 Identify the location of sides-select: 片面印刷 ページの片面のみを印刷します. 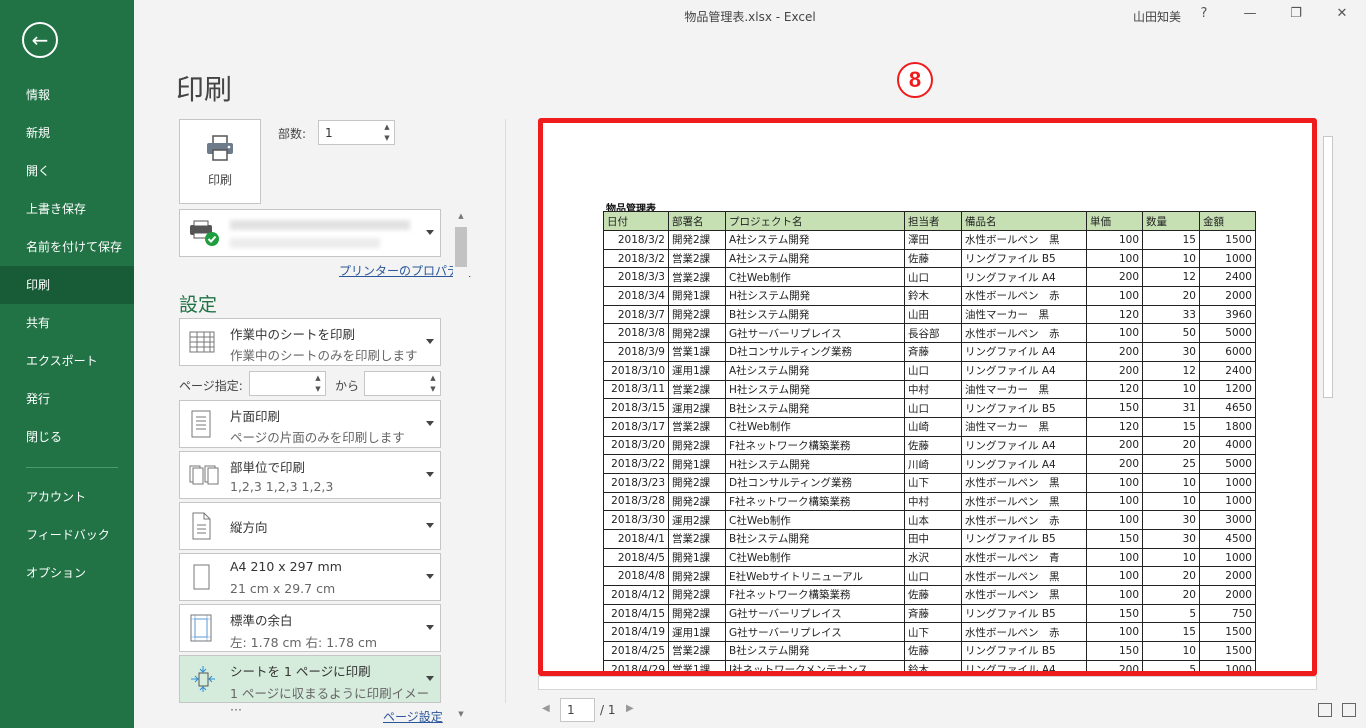
(310, 424).